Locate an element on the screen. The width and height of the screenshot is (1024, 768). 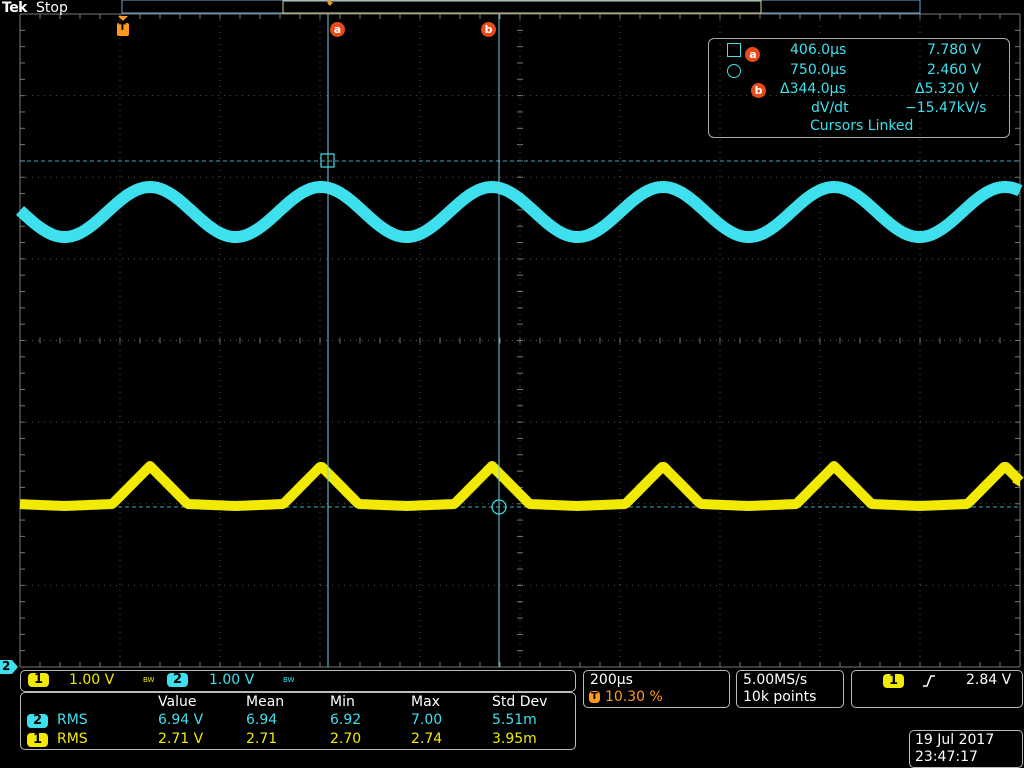
record-overview is located at coordinates (521, 7).